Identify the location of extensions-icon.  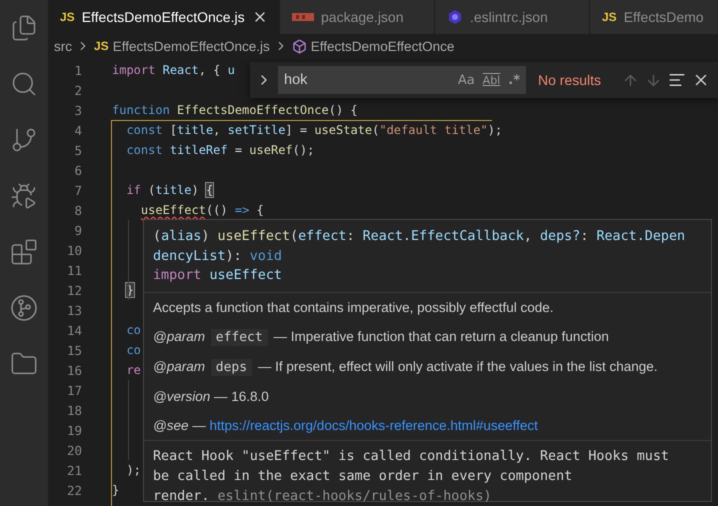
(24, 252).